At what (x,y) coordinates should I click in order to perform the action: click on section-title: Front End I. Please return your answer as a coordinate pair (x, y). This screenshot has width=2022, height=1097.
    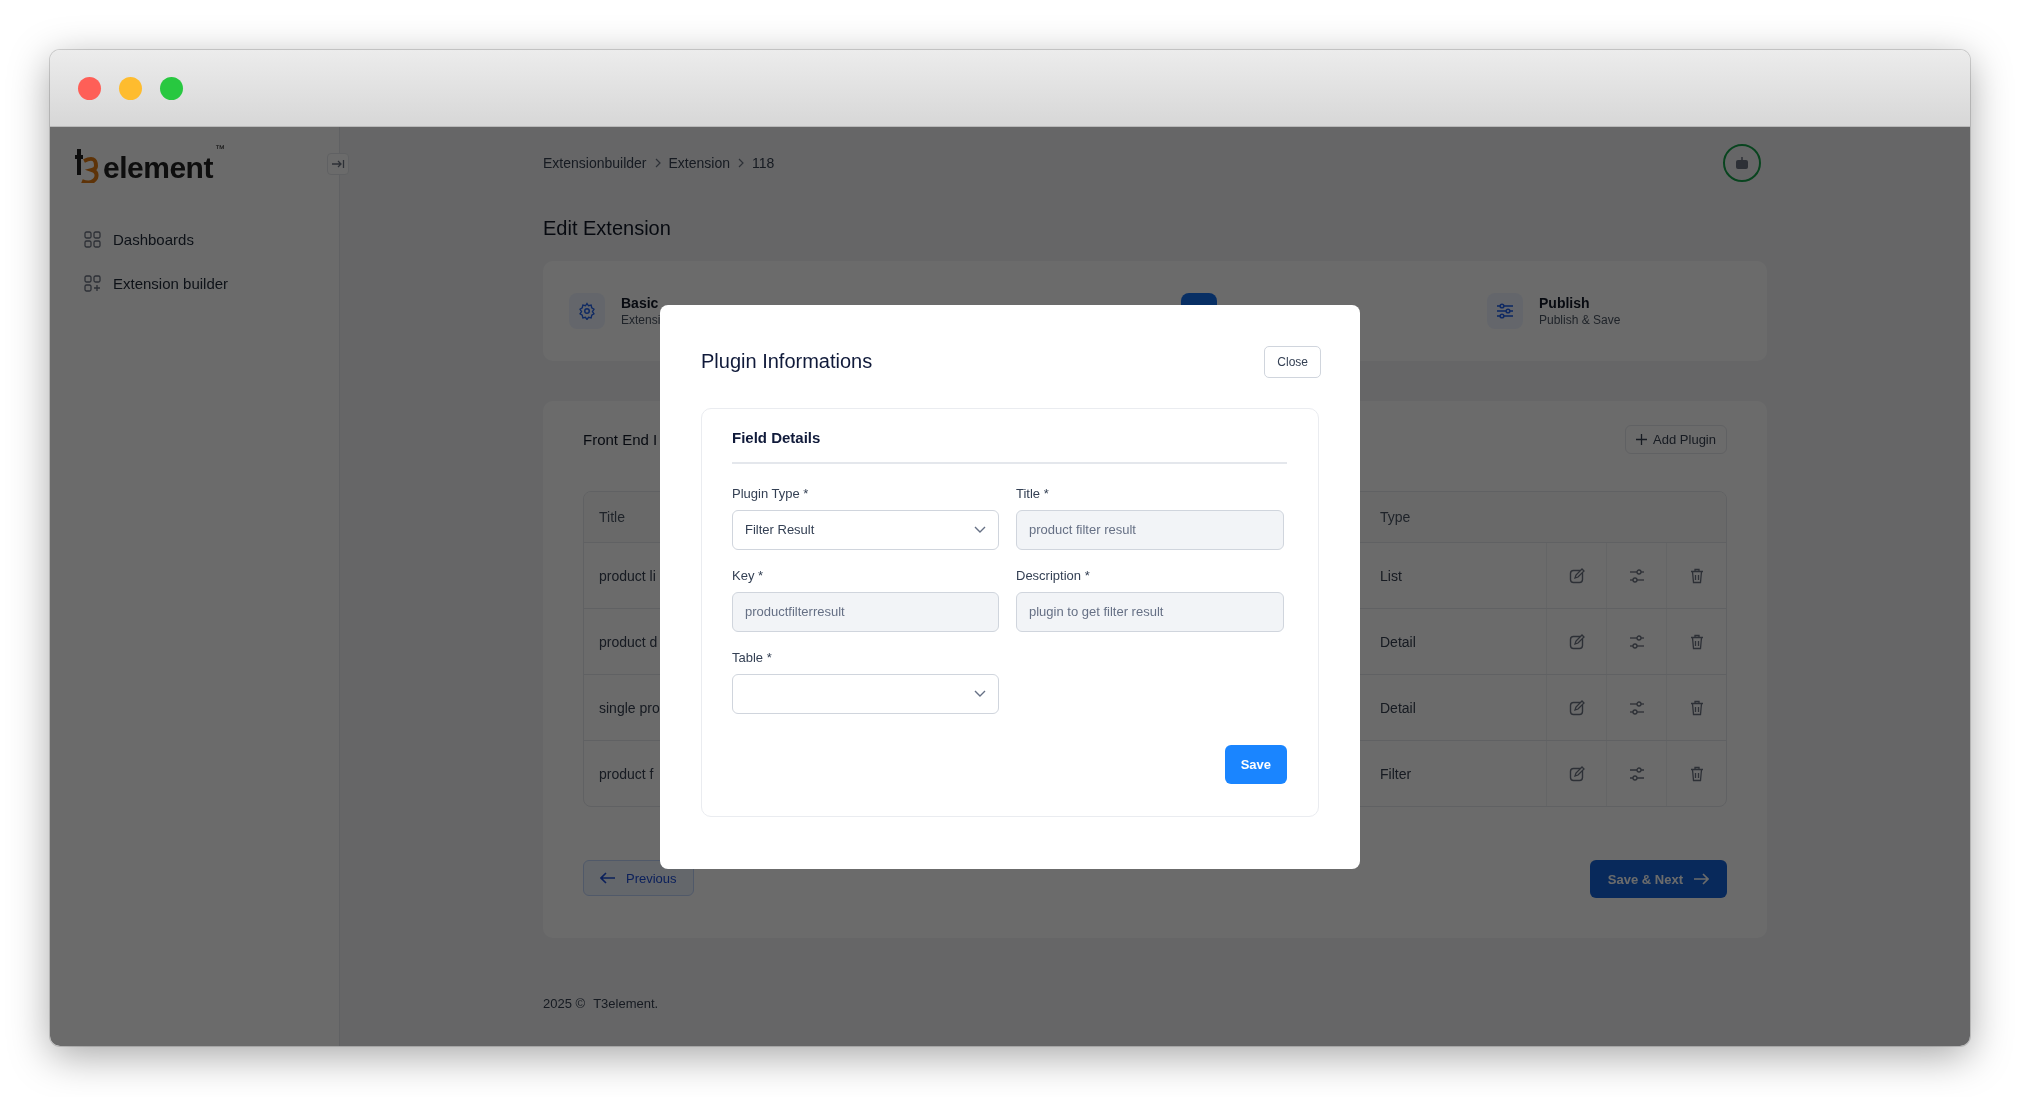
    Looking at the image, I should click on (620, 439).